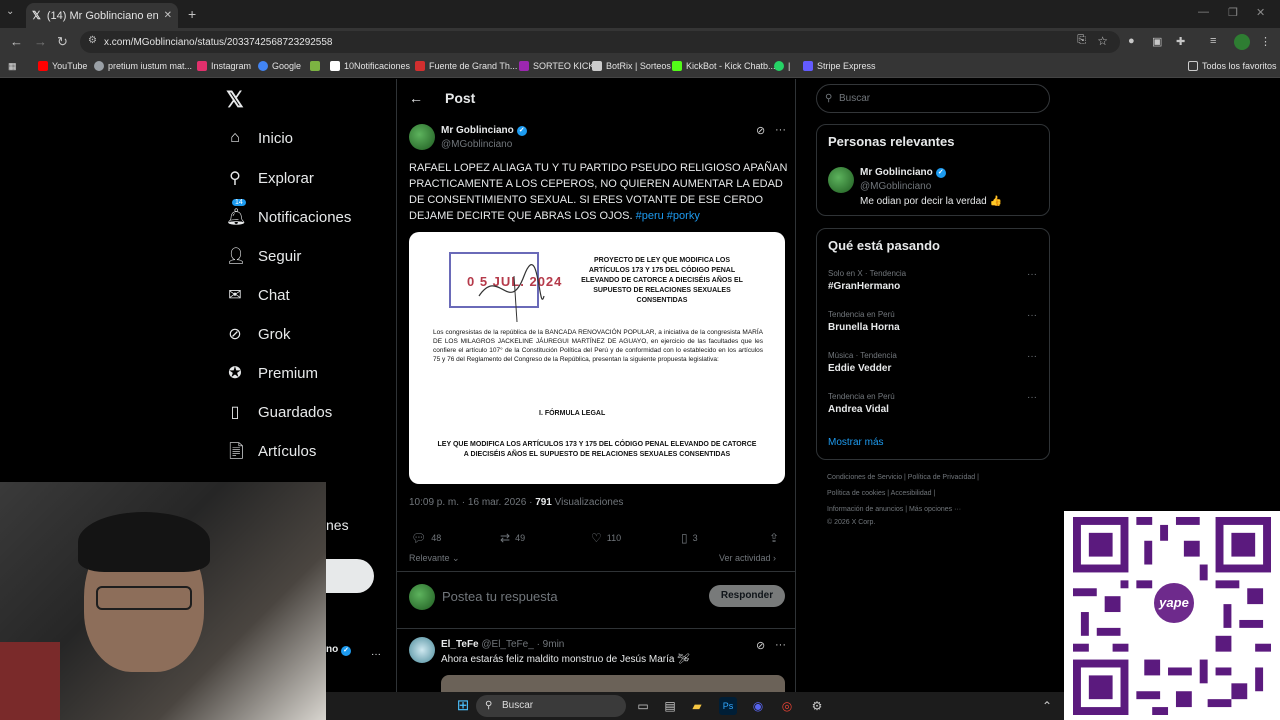 The image size is (1280, 720). I want to click on chrome-icon: ◎, so click(787, 706).